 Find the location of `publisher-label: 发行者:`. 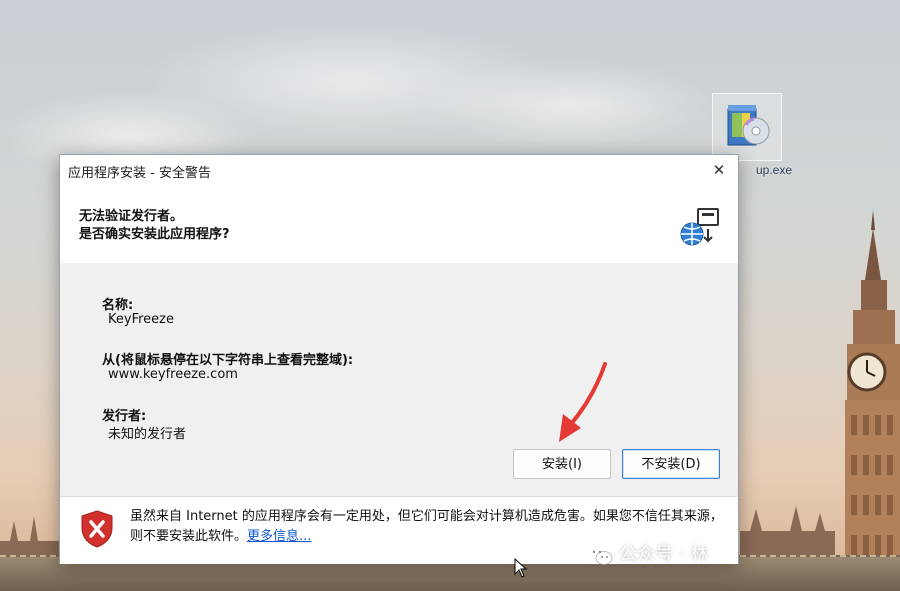

publisher-label: 发行者: is located at coordinates (124, 416).